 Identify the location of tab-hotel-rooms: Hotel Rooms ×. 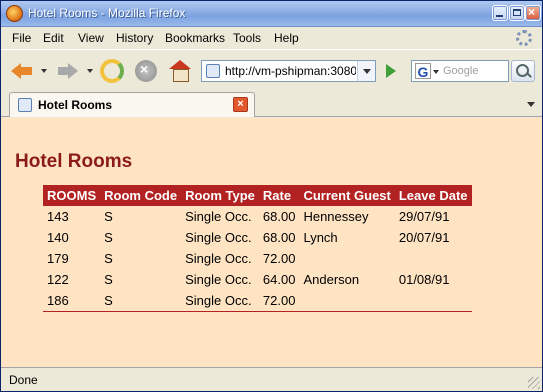
(132, 104).